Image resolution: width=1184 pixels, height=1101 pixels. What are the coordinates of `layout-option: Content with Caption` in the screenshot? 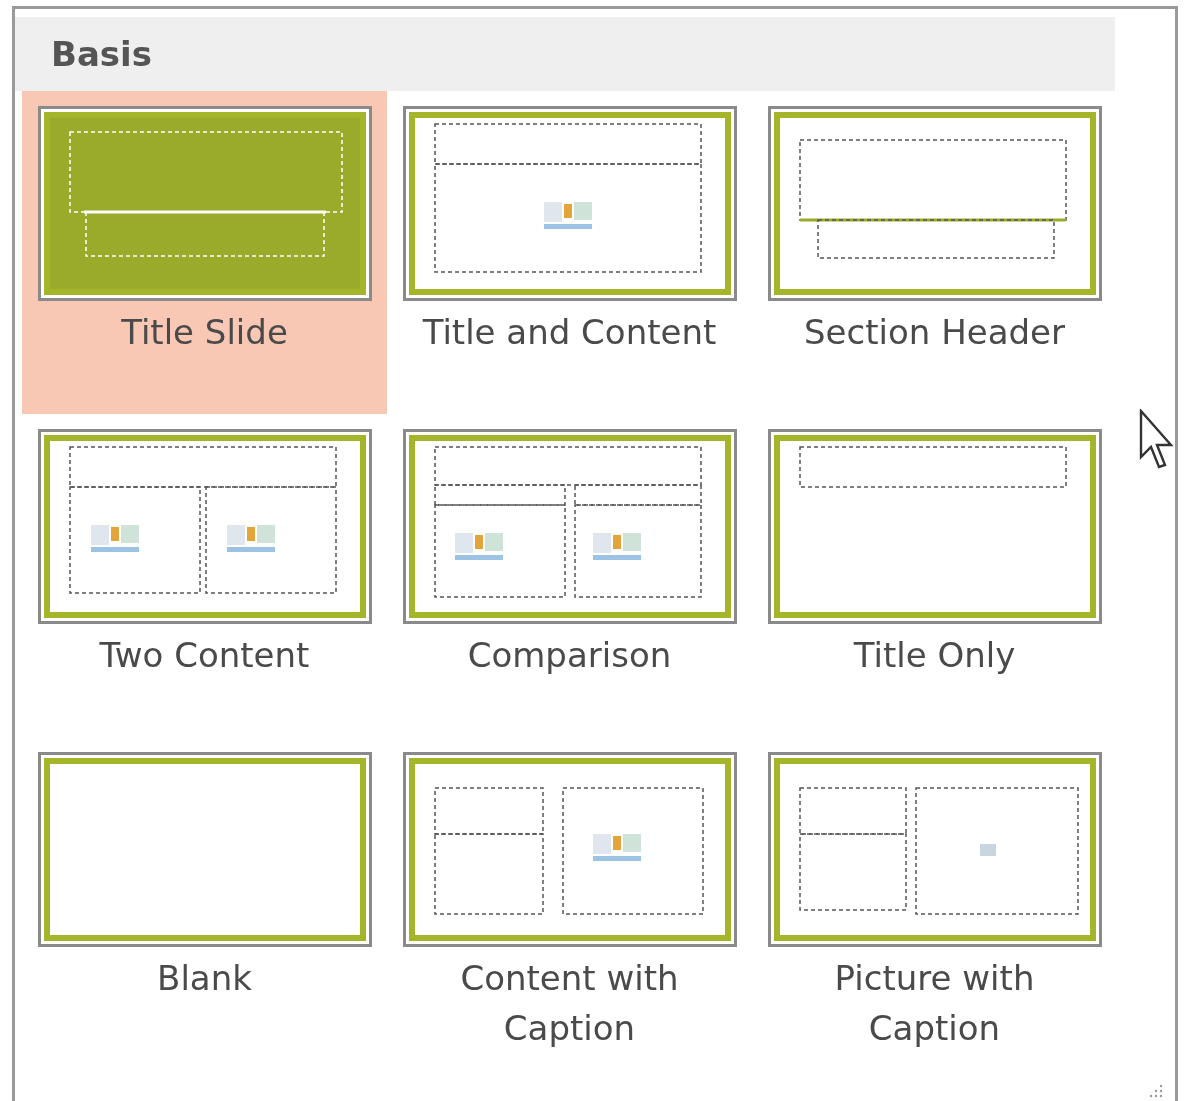 It's located at (569, 900).